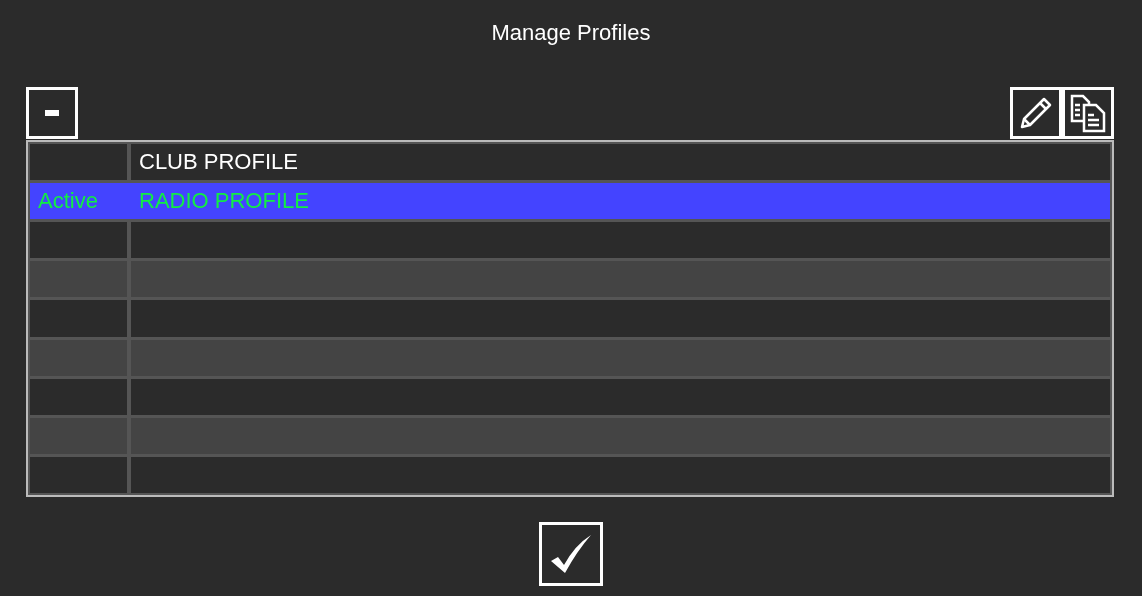 The height and width of the screenshot is (596, 1142). I want to click on pencil-icon, so click(1036, 113).